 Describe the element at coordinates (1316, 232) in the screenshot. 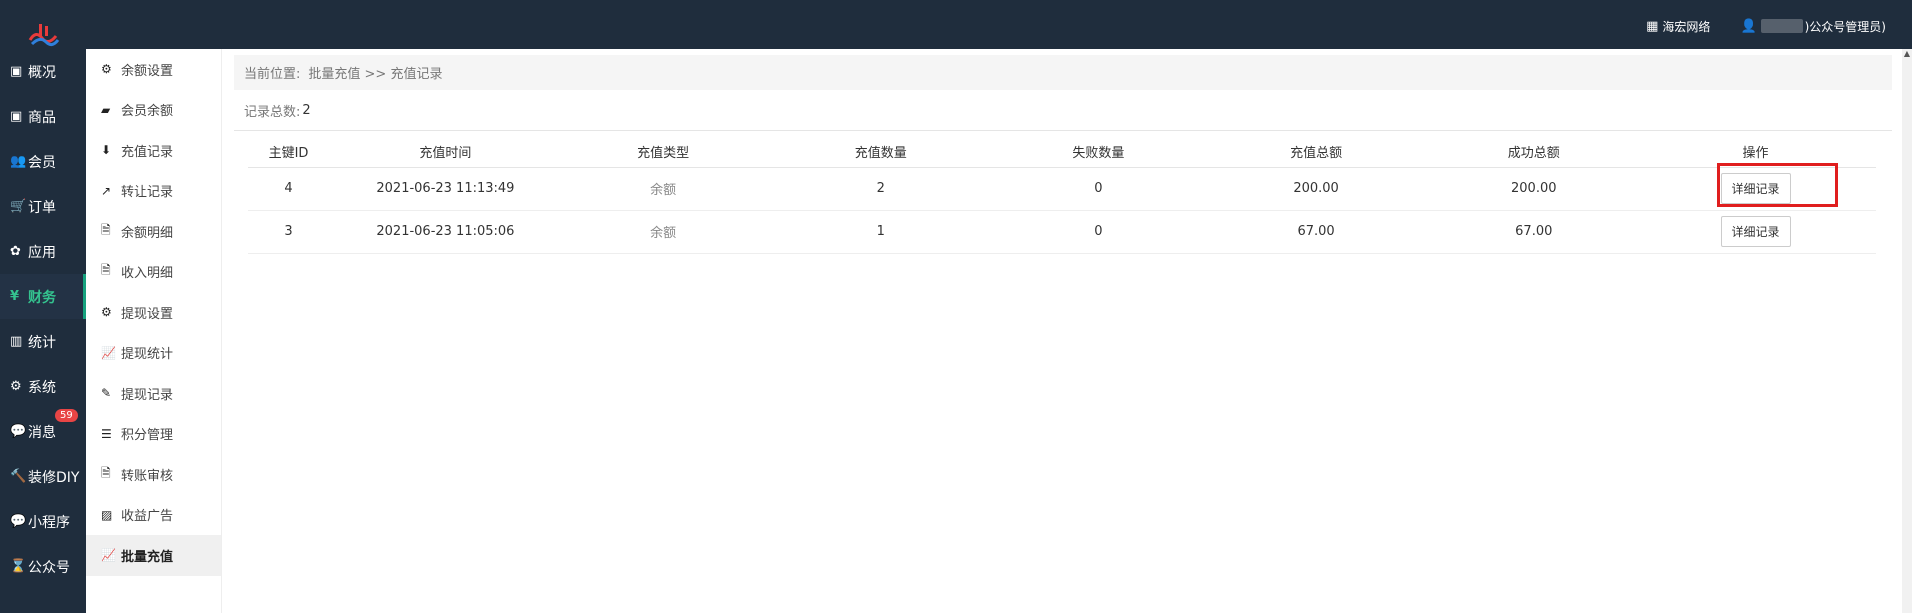

I see `cell-total: 67.00` at that location.